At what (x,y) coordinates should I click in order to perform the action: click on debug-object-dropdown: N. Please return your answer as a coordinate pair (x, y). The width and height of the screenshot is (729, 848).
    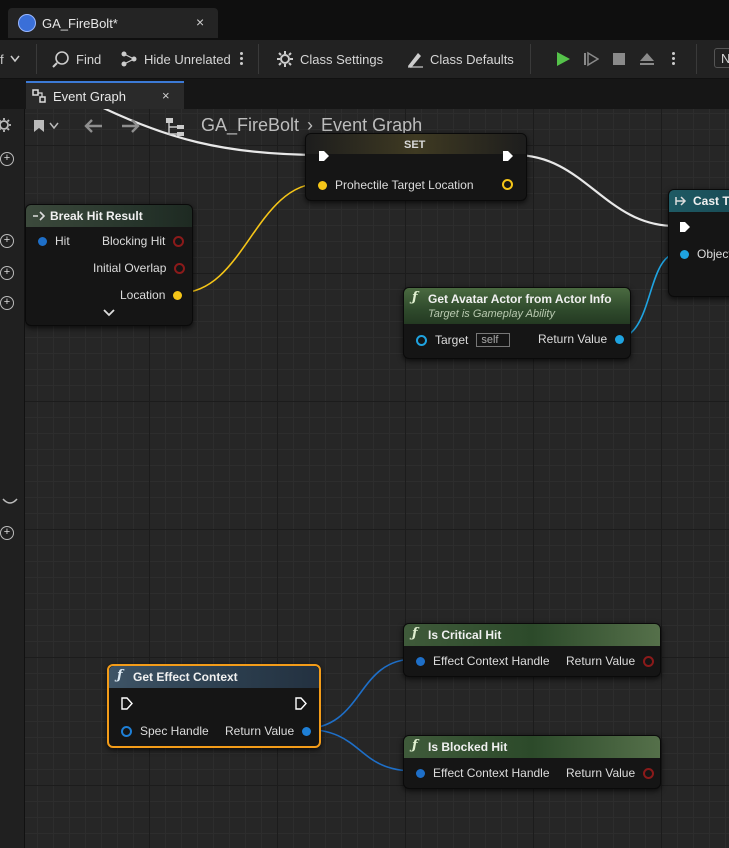
    Looking at the image, I should click on (721, 58).